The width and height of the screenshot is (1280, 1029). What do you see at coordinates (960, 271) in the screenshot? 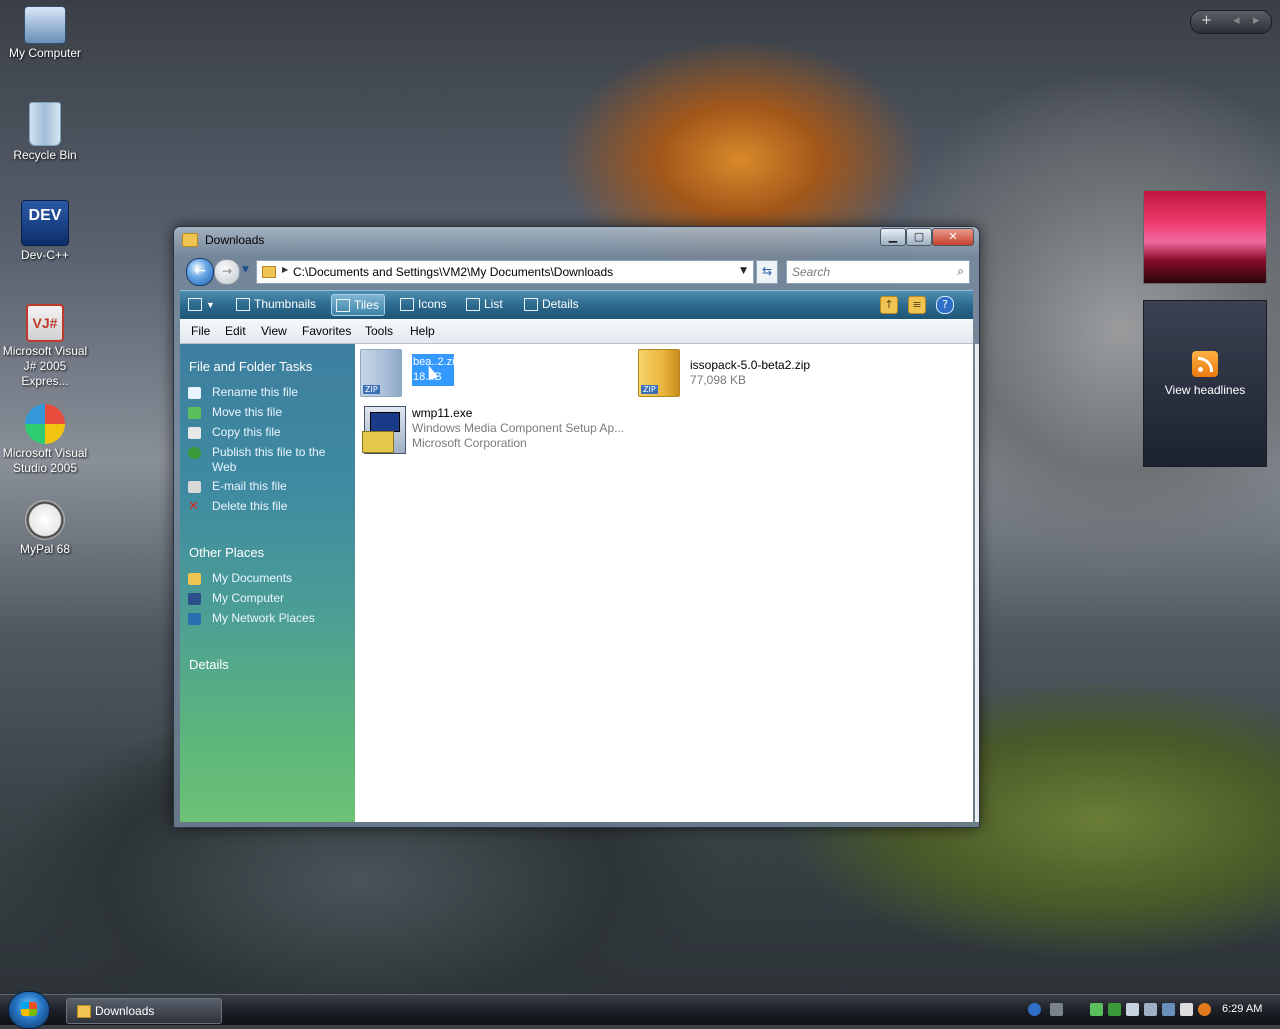
I see `search-icon: ⌕` at bounding box center [960, 271].